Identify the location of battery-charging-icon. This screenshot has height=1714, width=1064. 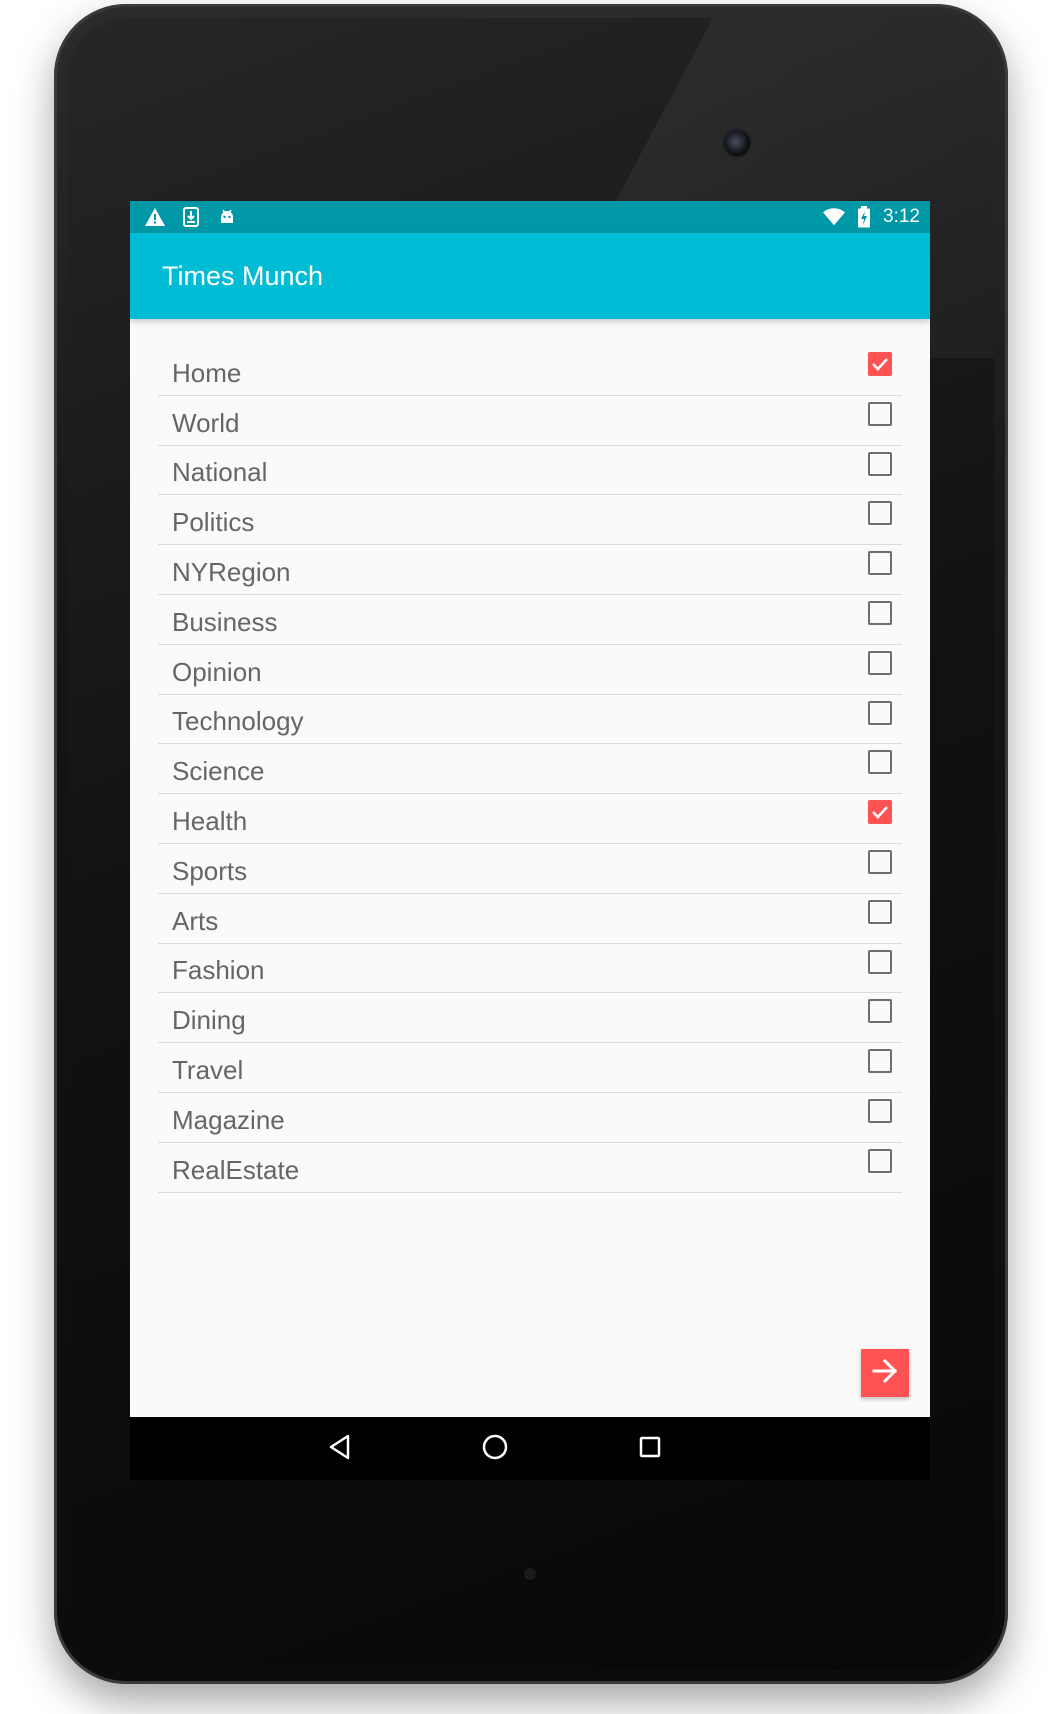
(864, 217).